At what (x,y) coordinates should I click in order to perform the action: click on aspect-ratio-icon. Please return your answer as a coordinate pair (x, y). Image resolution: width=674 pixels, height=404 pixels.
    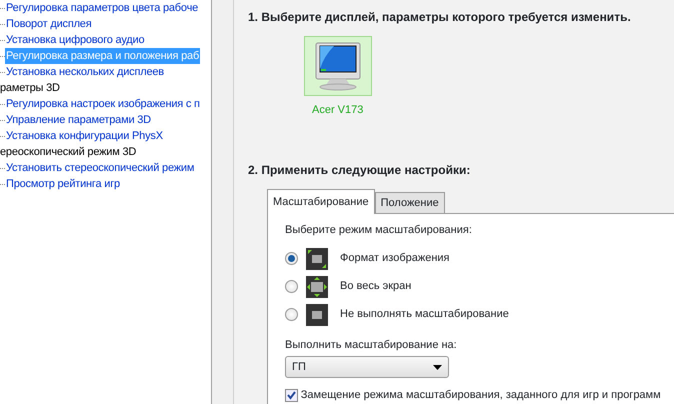
    Looking at the image, I should click on (317, 259).